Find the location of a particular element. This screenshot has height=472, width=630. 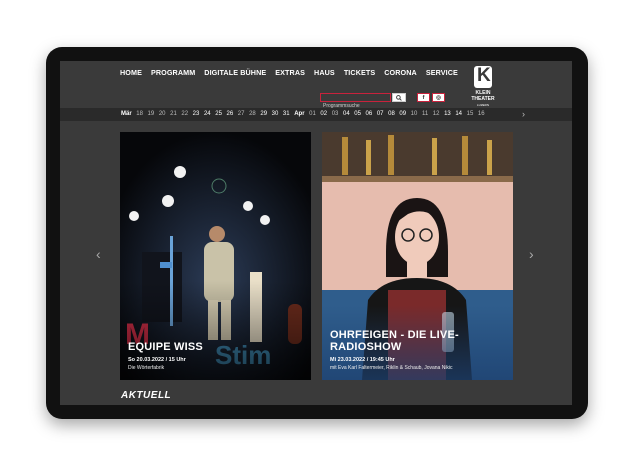

date-item: 13 is located at coordinates (447, 114).